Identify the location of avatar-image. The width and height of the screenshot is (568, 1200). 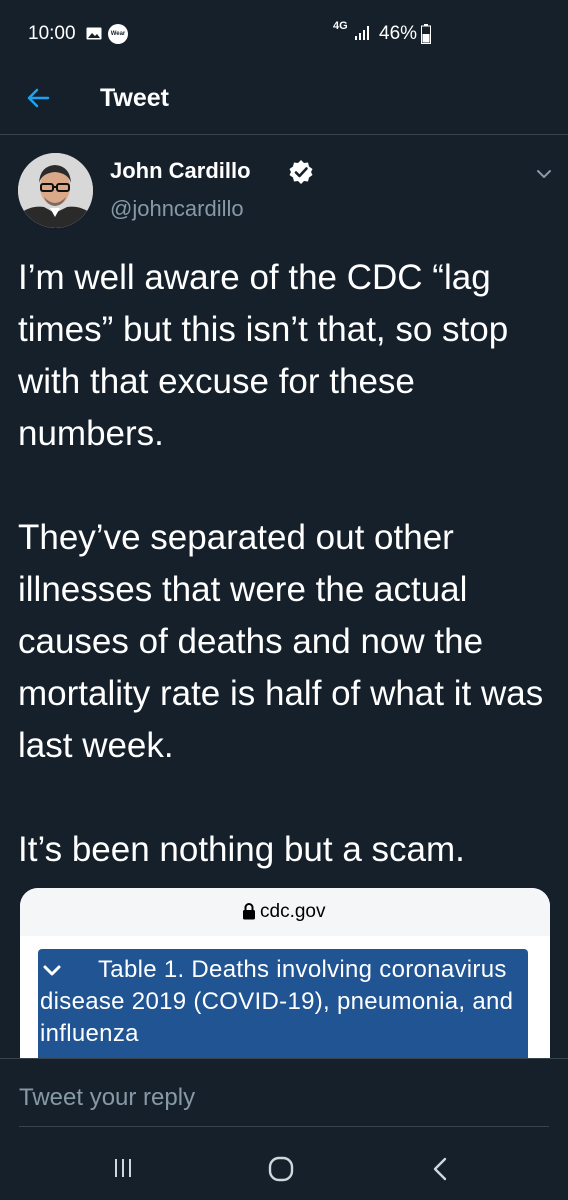
(55, 190).